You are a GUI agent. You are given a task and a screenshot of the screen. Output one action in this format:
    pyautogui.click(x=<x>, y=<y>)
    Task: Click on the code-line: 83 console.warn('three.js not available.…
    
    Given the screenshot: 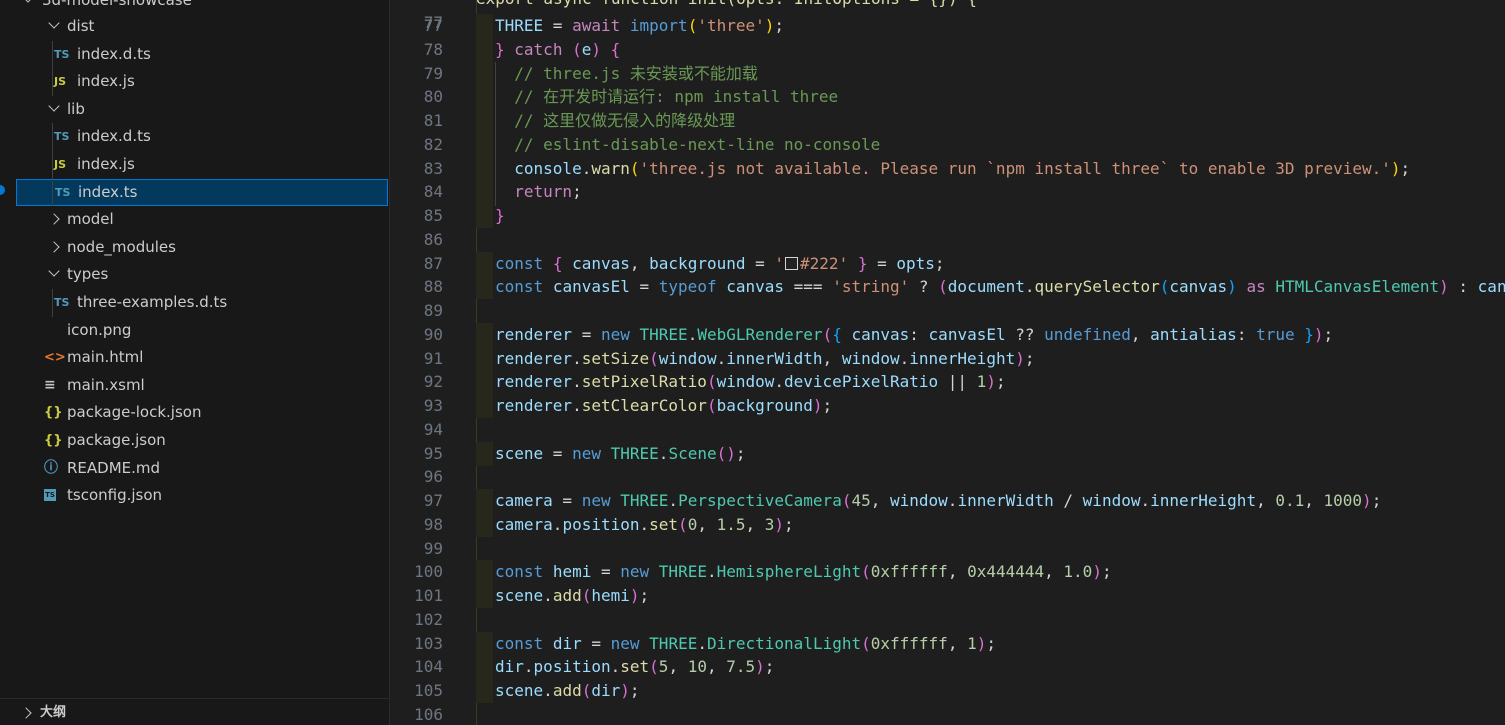 What is the action you would take?
    pyautogui.click(x=947, y=168)
    